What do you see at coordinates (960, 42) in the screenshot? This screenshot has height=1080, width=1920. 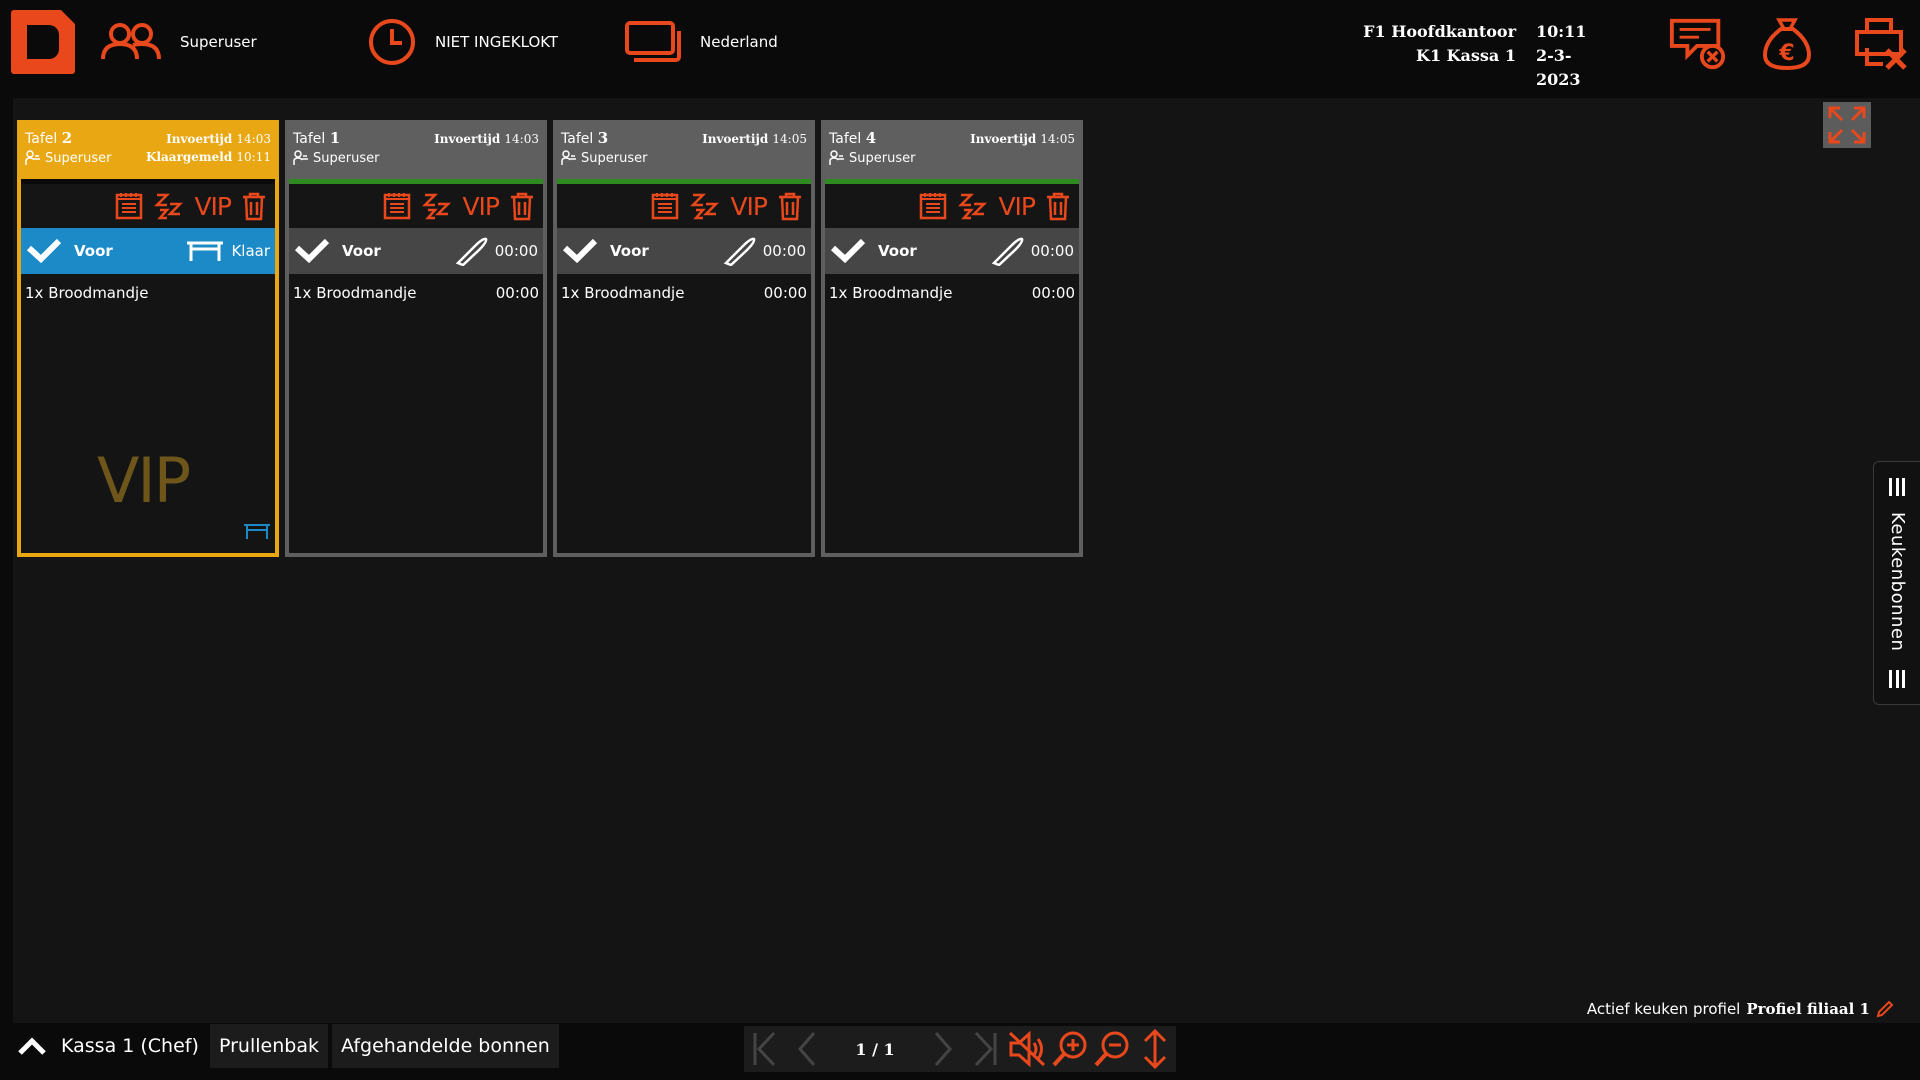 I see `top-bar` at bounding box center [960, 42].